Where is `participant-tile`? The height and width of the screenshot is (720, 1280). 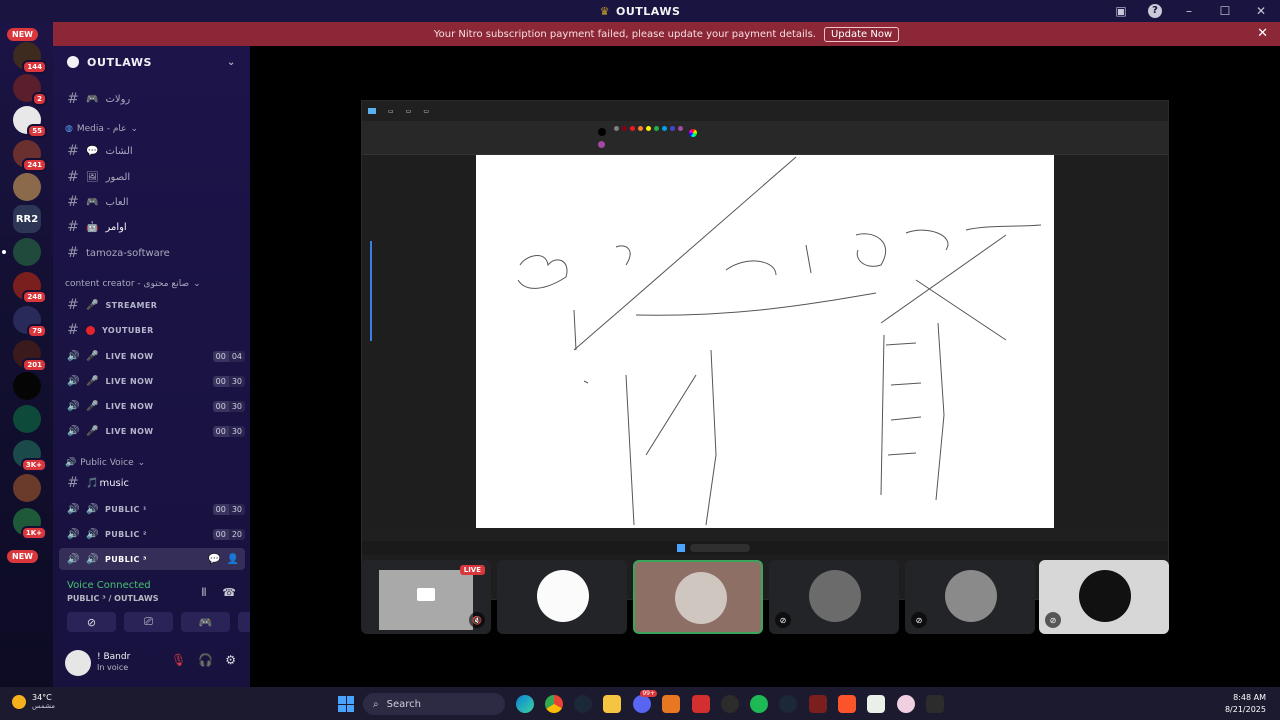
participant-tile is located at coordinates (562, 597).